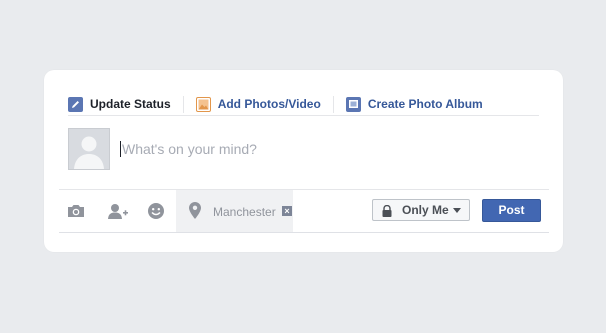  What do you see at coordinates (195, 211) in the screenshot?
I see `location-pin-icon` at bounding box center [195, 211].